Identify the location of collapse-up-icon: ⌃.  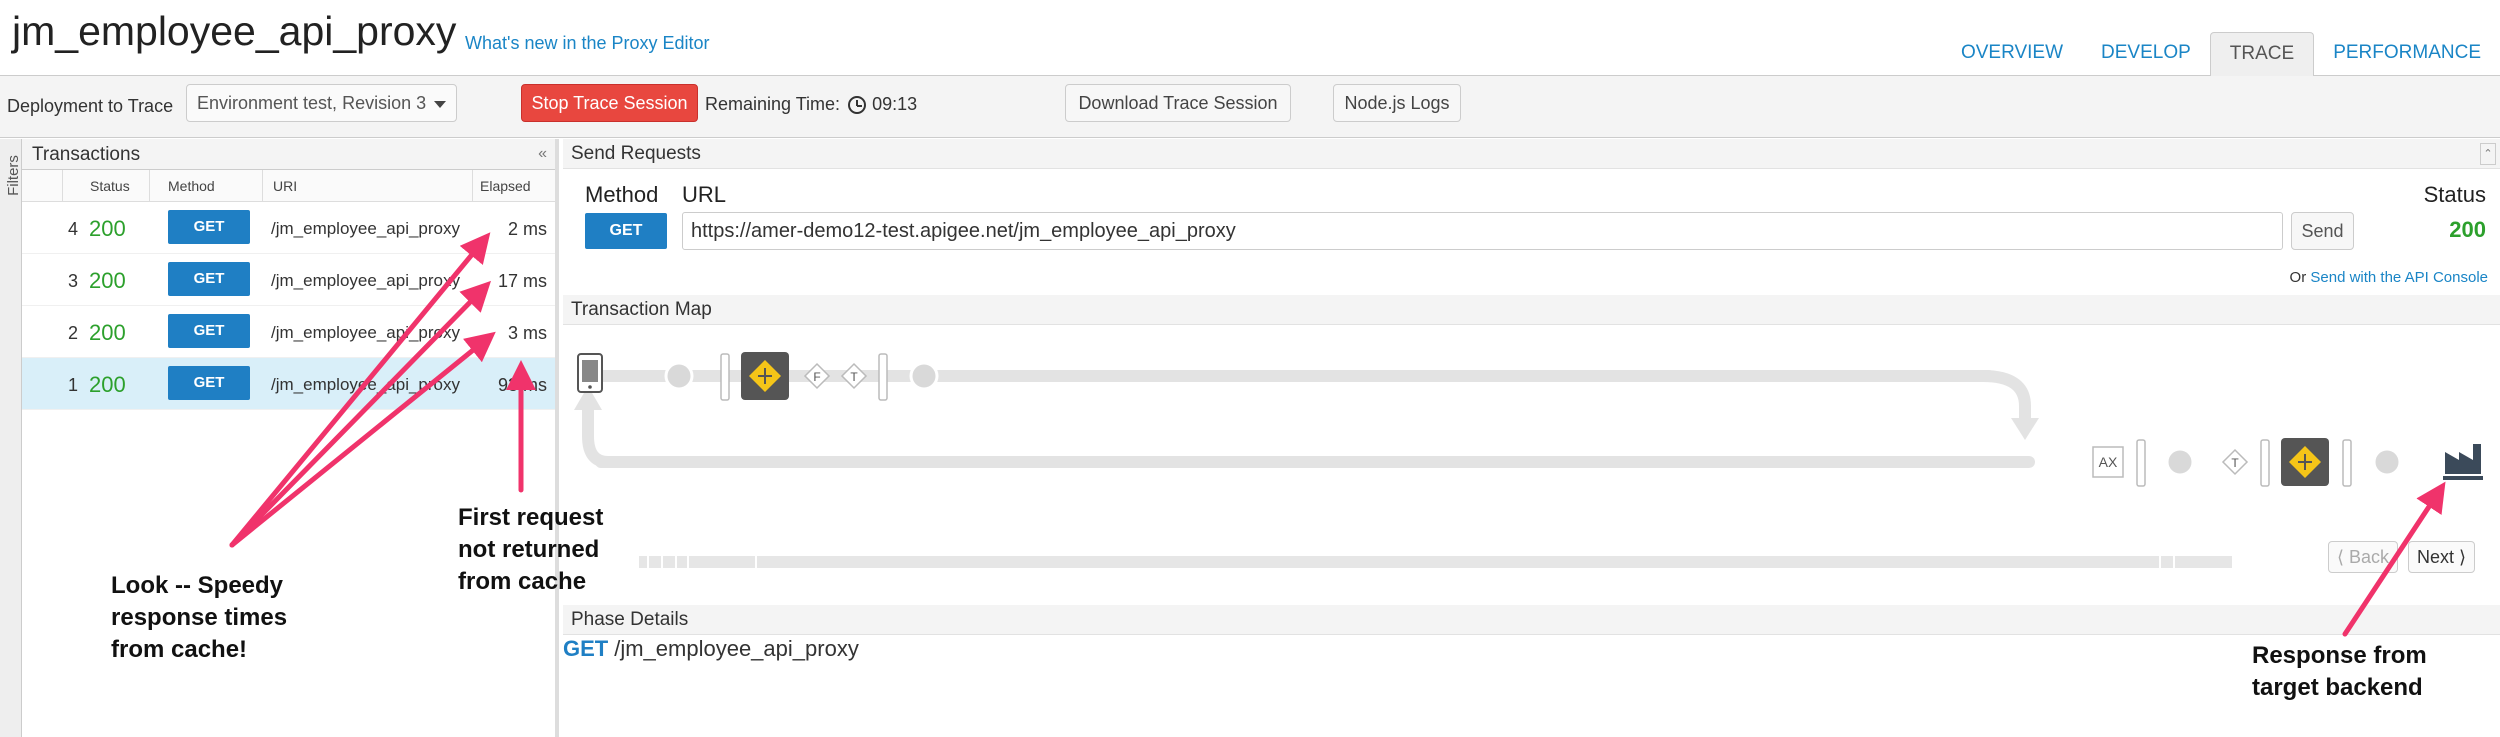
(2488, 154).